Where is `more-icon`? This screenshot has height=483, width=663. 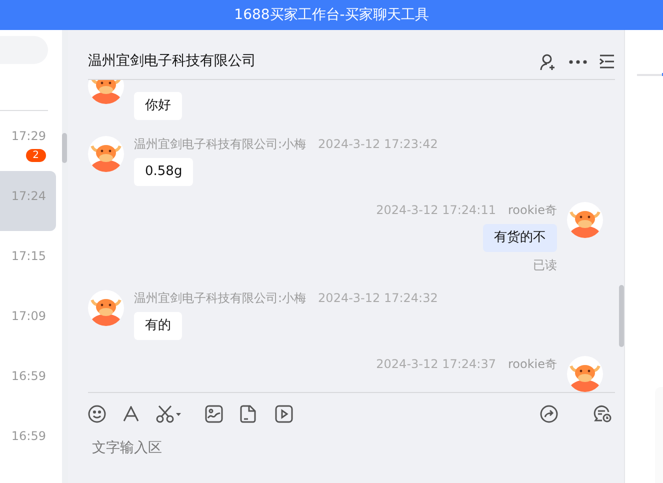
more-icon is located at coordinates (578, 62).